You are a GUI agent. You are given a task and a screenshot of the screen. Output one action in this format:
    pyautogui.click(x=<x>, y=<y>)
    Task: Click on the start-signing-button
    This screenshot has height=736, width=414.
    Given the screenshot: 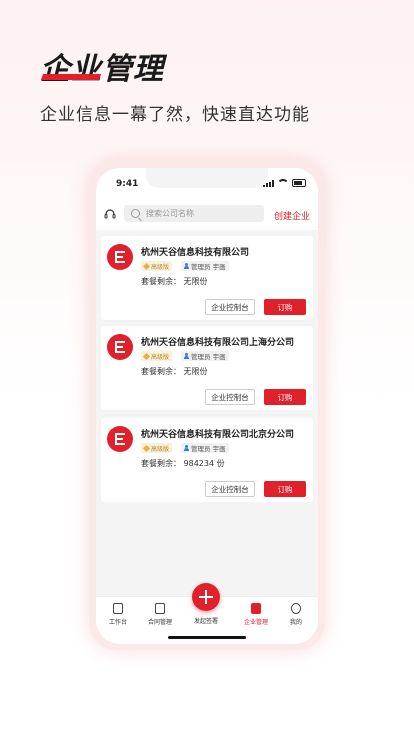 What is the action you would take?
    pyautogui.click(x=206, y=597)
    